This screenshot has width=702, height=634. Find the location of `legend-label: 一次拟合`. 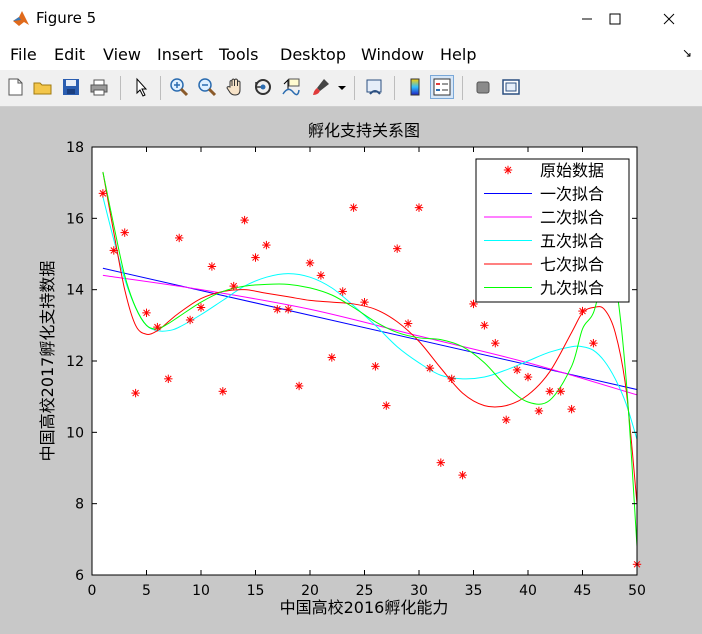

legend-label: 一次拟合 is located at coordinates (572, 194).